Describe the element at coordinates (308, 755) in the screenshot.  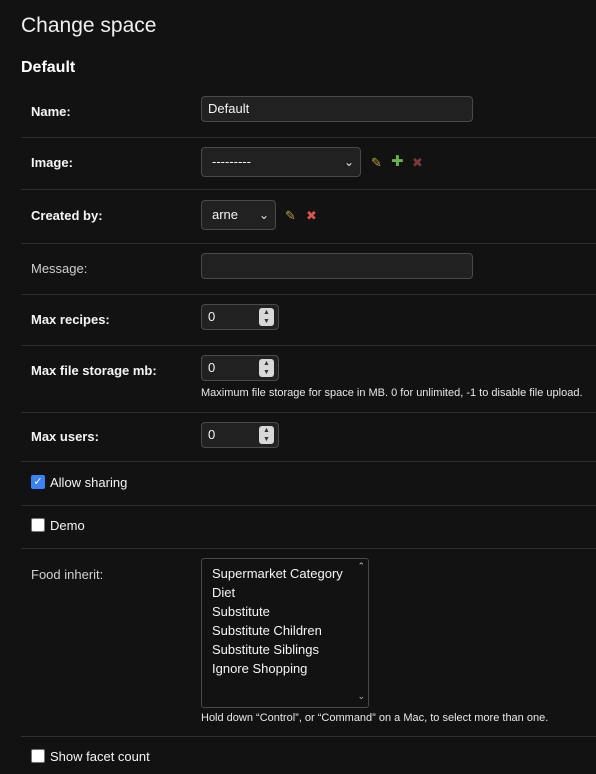
I see `form-row-show-facet-count: Show facet count` at that location.